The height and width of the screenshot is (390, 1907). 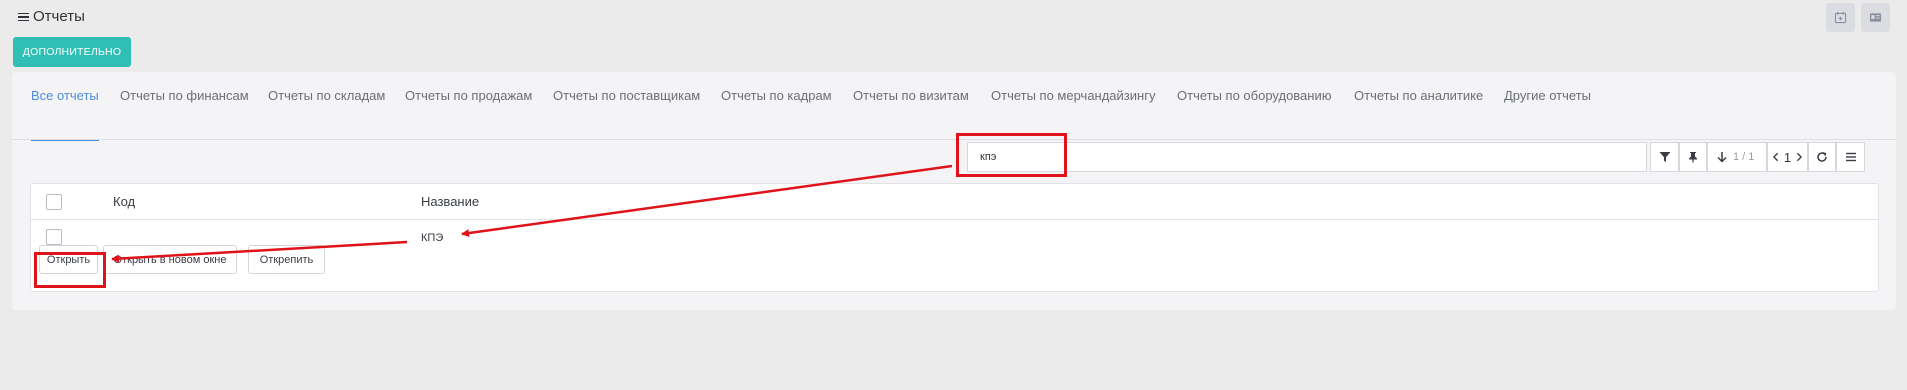 I want to click on tab-all-reports: Все отчеты, so click(x=65, y=114).